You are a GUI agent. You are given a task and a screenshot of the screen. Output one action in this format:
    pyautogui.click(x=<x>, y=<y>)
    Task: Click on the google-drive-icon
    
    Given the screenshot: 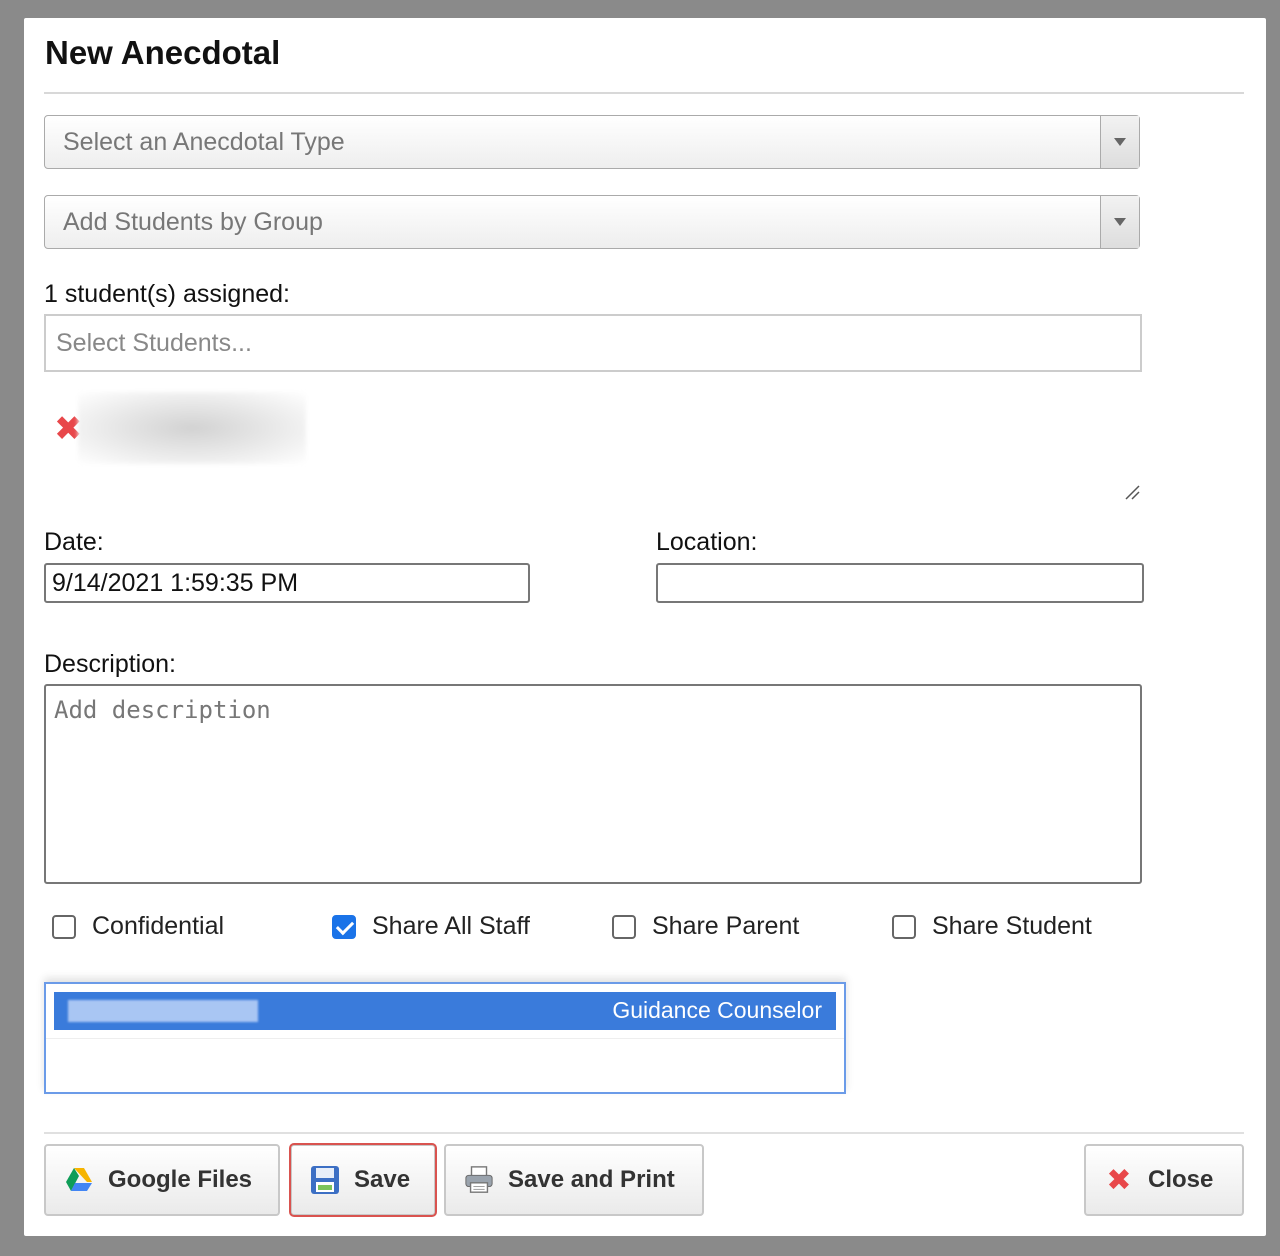 What is the action you would take?
    pyautogui.click(x=79, y=1180)
    